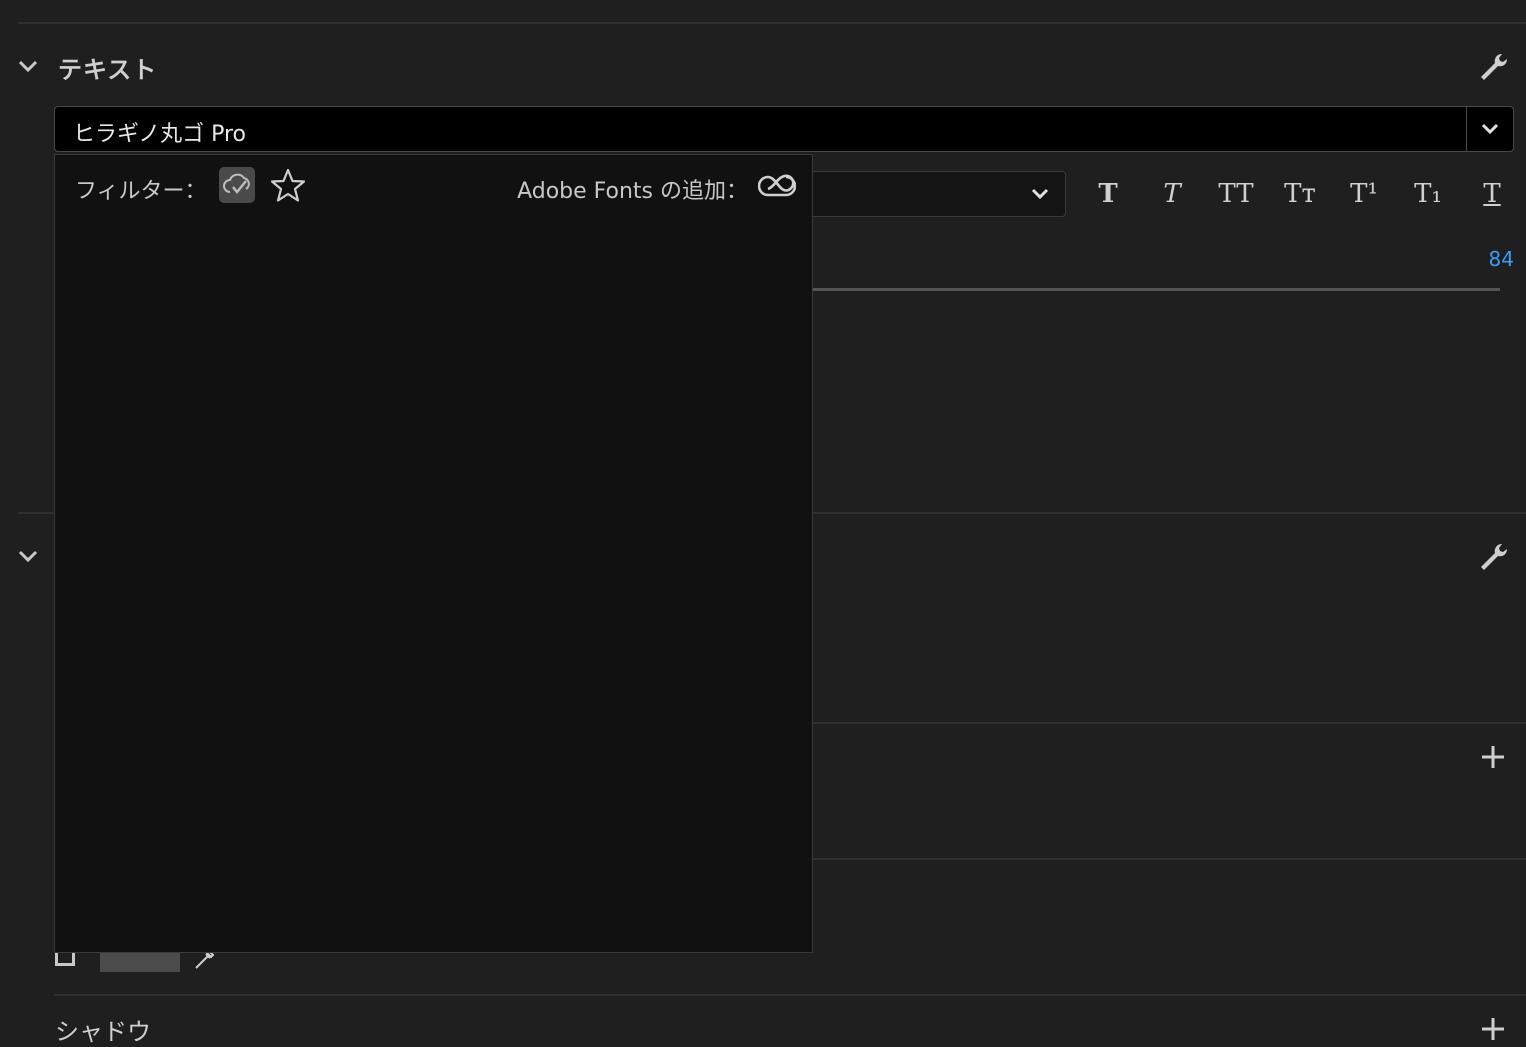 This screenshot has width=1526, height=1047. What do you see at coordinates (160, 134) in the screenshot?
I see `font-family-value: ヒラギノ丸ゴ Pro` at bounding box center [160, 134].